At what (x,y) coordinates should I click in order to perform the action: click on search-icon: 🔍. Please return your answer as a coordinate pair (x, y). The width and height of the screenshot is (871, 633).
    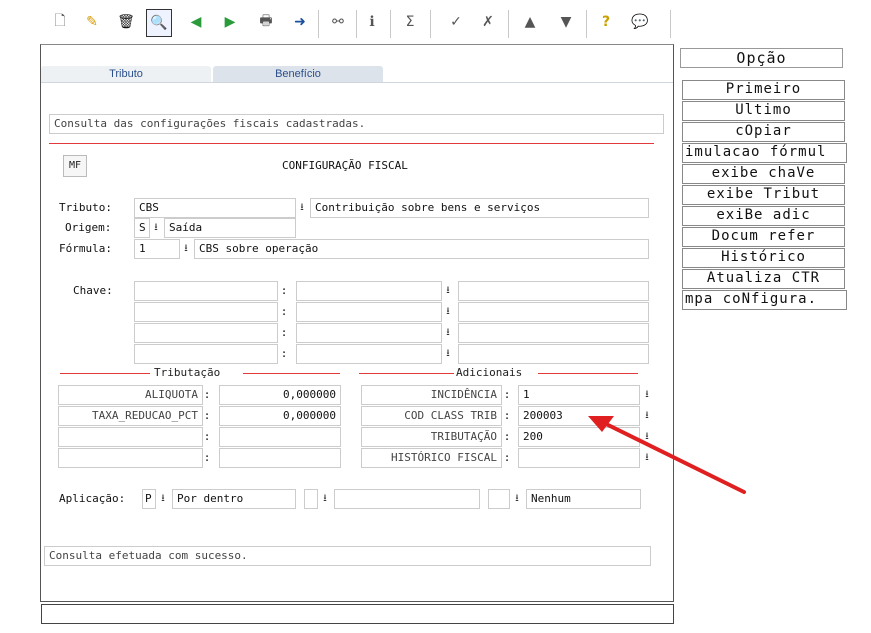
    Looking at the image, I should click on (159, 23).